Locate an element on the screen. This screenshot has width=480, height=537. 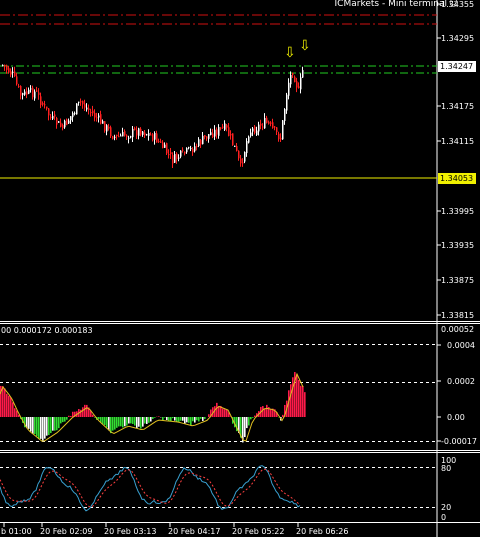
stoch-main-line is located at coordinates (150, 488).